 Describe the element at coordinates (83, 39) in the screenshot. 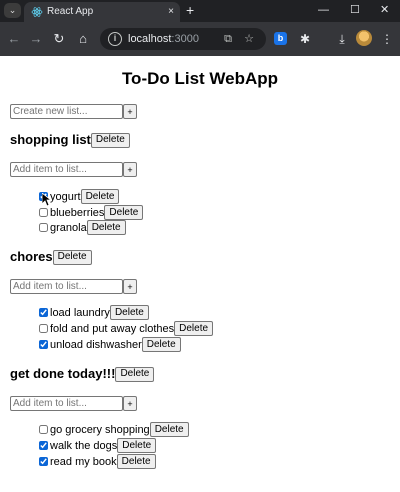

I see `home-icon: ⌂` at that location.